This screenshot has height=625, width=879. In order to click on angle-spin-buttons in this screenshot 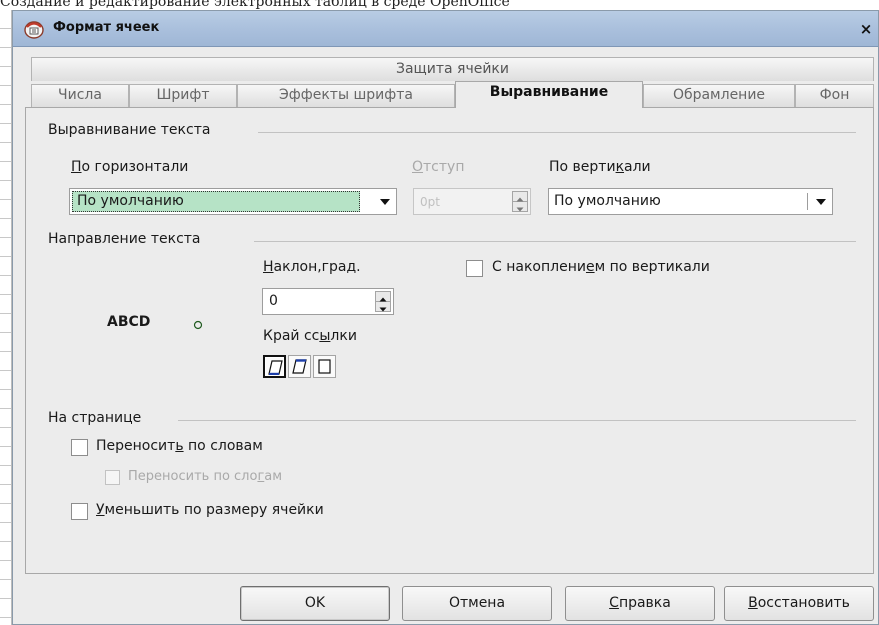, I will do `click(383, 301)`.